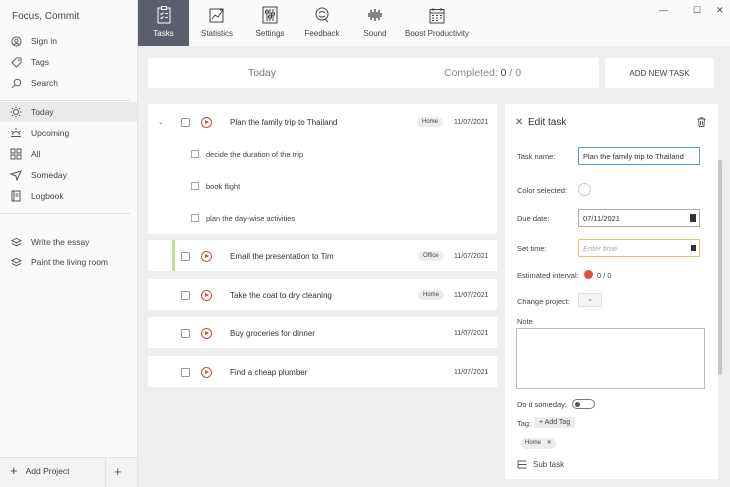 Image resolution: width=730 pixels, height=487 pixels. Describe the element at coordinates (659, 73) in the screenshot. I see `add-new-task-button: ADD NEW TASK` at that location.